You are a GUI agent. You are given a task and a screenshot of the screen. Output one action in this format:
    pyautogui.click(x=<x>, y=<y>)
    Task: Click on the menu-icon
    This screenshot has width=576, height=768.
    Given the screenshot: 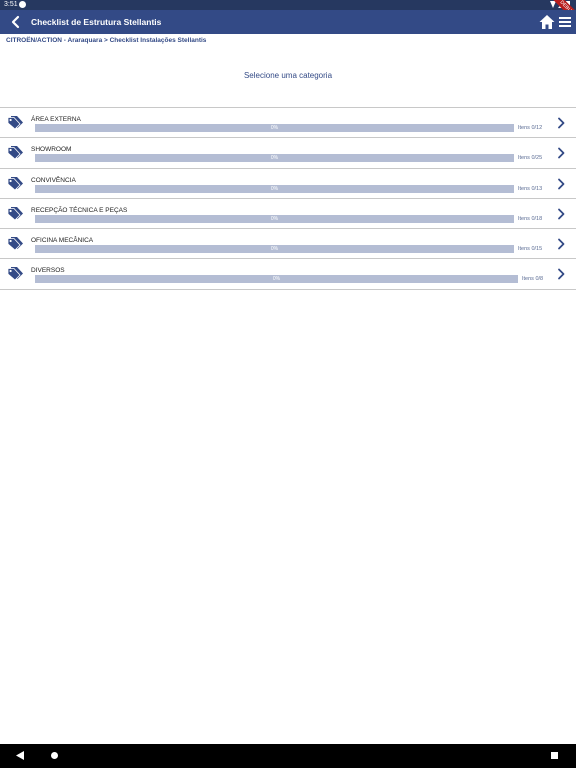 What is the action you would take?
    pyautogui.click(x=565, y=22)
    